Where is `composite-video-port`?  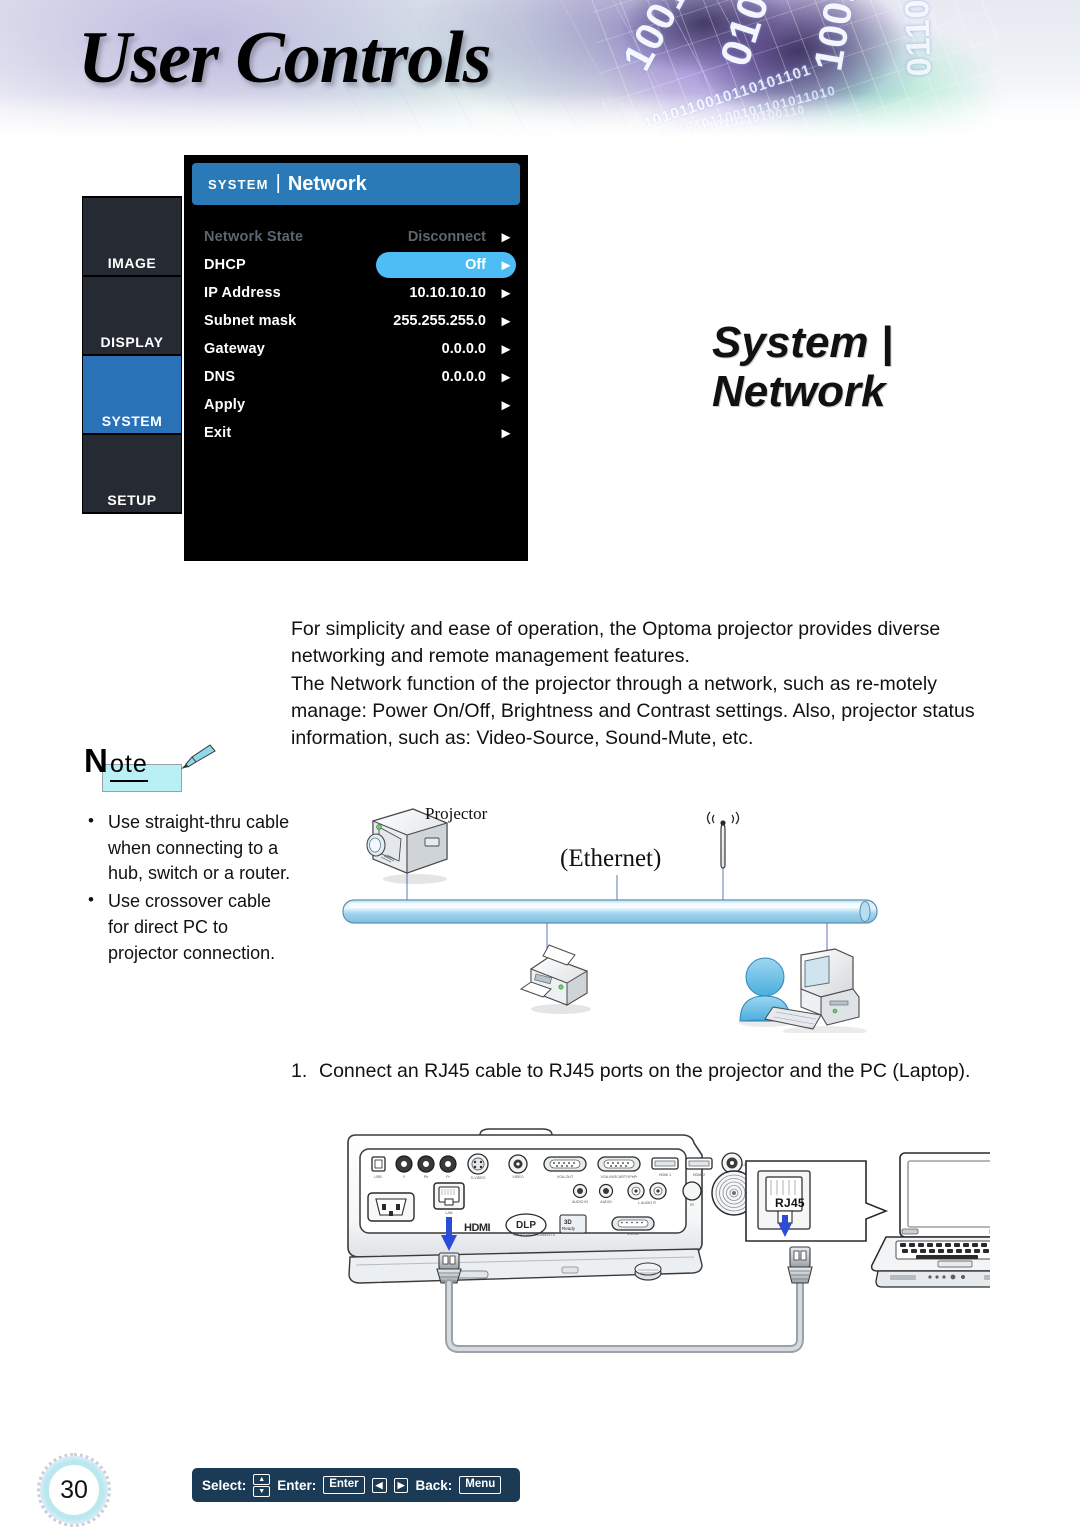
composite-video-port is located at coordinates (518, 1164).